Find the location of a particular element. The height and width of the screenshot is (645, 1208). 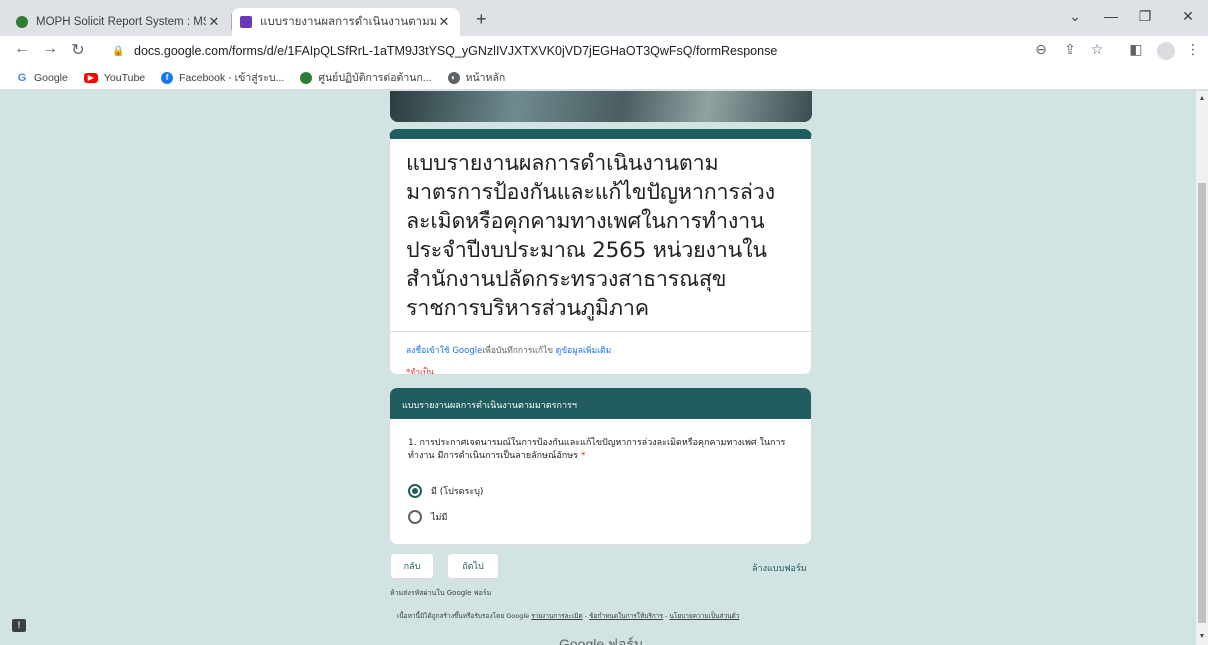

back-button: กลับ is located at coordinates (412, 566).